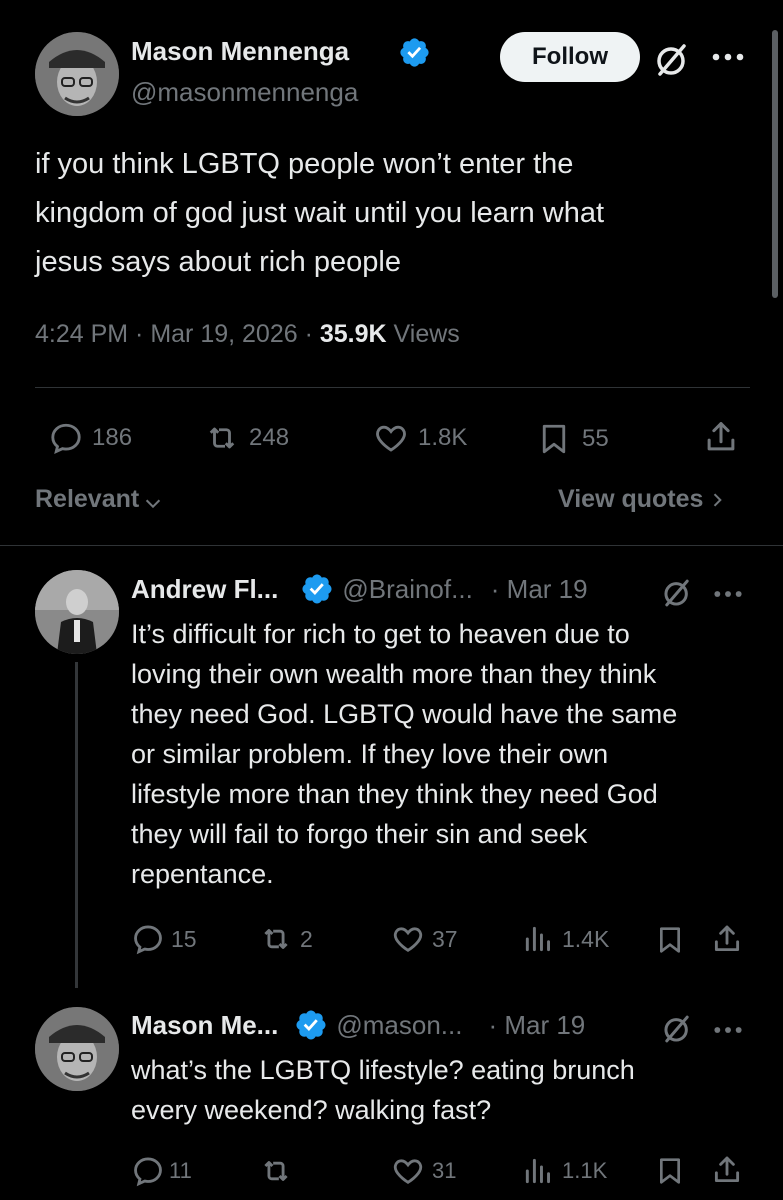  What do you see at coordinates (87, 499) in the screenshot?
I see `sort-label: Relevant` at bounding box center [87, 499].